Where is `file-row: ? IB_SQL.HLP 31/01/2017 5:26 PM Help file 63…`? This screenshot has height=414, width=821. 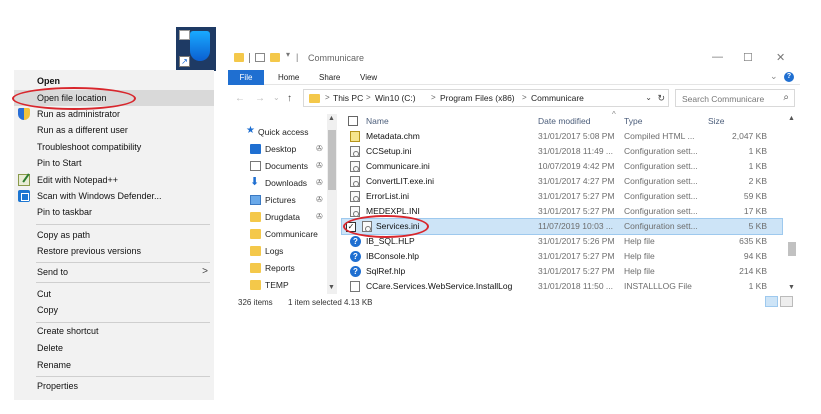 file-row: ? IB_SQL.HLP 31/01/2017 5:26 PM Help file 63… is located at coordinates (562, 241).